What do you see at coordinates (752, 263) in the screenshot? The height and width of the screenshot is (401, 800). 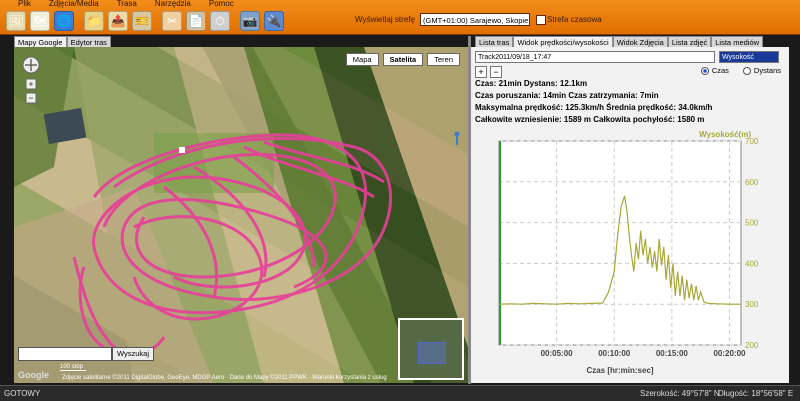 I see `y-tick-label: 400` at bounding box center [752, 263].